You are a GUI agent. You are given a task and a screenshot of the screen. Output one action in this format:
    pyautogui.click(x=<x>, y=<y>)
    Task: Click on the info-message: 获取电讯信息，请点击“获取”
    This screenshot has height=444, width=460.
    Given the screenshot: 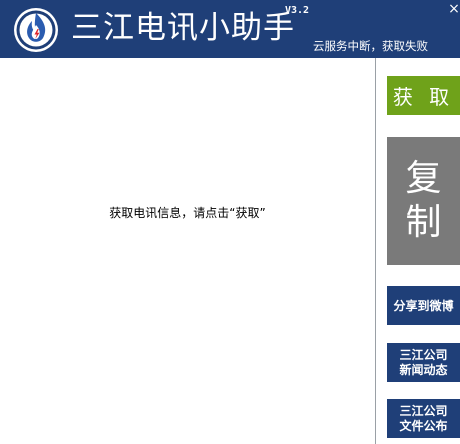 What is the action you would take?
    pyautogui.click(x=187, y=213)
    